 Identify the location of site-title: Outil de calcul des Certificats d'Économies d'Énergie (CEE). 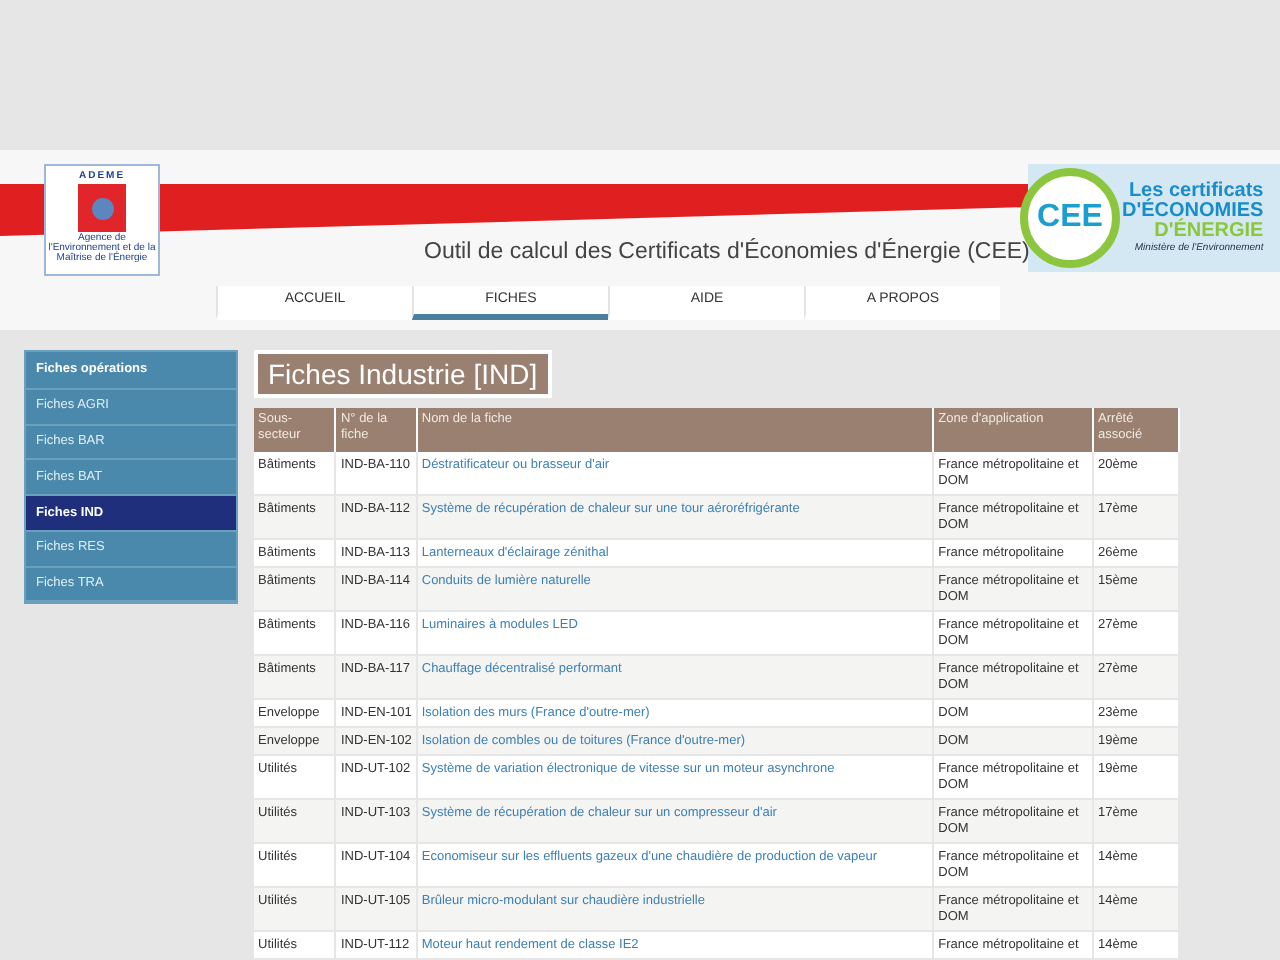
(727, 252).